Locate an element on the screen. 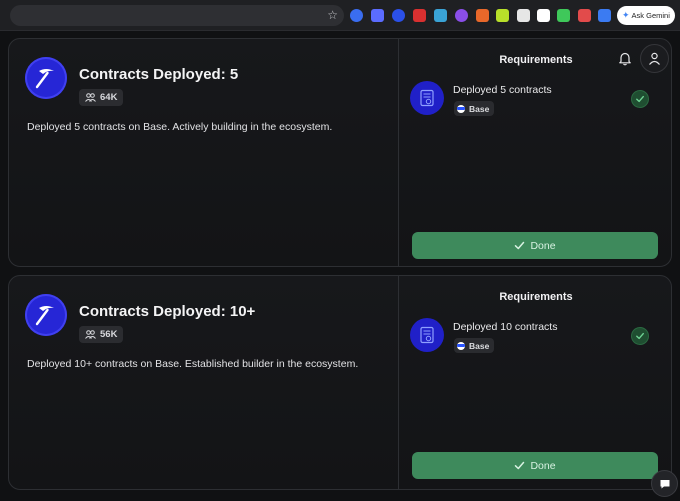 Image resolution: width=680 pixels, height=501 pixels. holders-count-badge: 56K is located at coordinates (101, 334).